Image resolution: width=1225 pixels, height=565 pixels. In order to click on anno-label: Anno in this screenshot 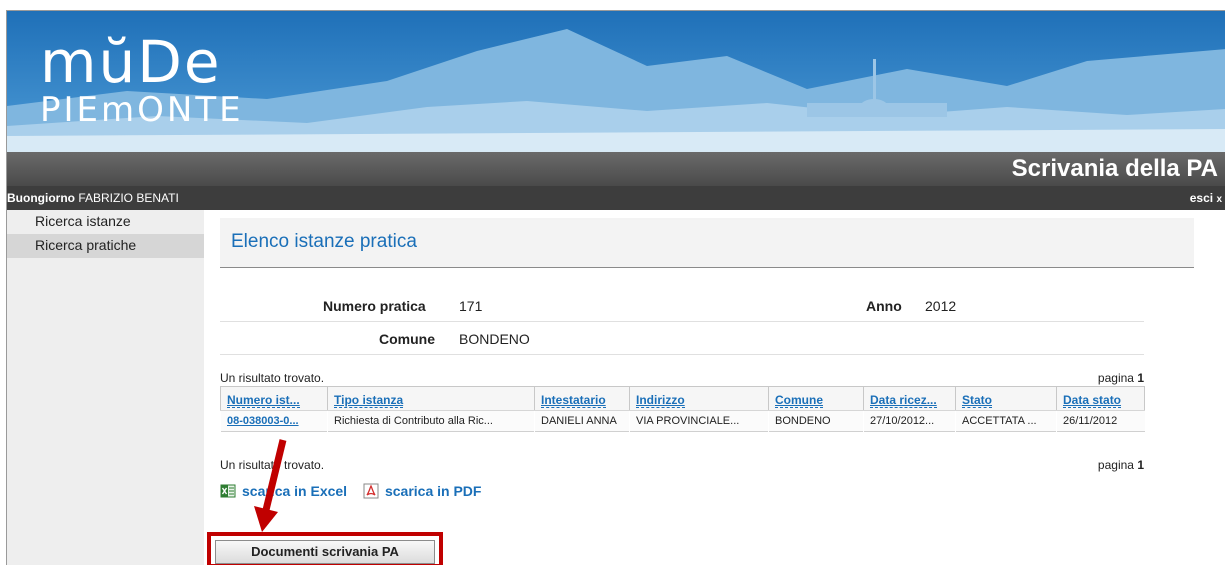, I will do `click(884, 306)`.